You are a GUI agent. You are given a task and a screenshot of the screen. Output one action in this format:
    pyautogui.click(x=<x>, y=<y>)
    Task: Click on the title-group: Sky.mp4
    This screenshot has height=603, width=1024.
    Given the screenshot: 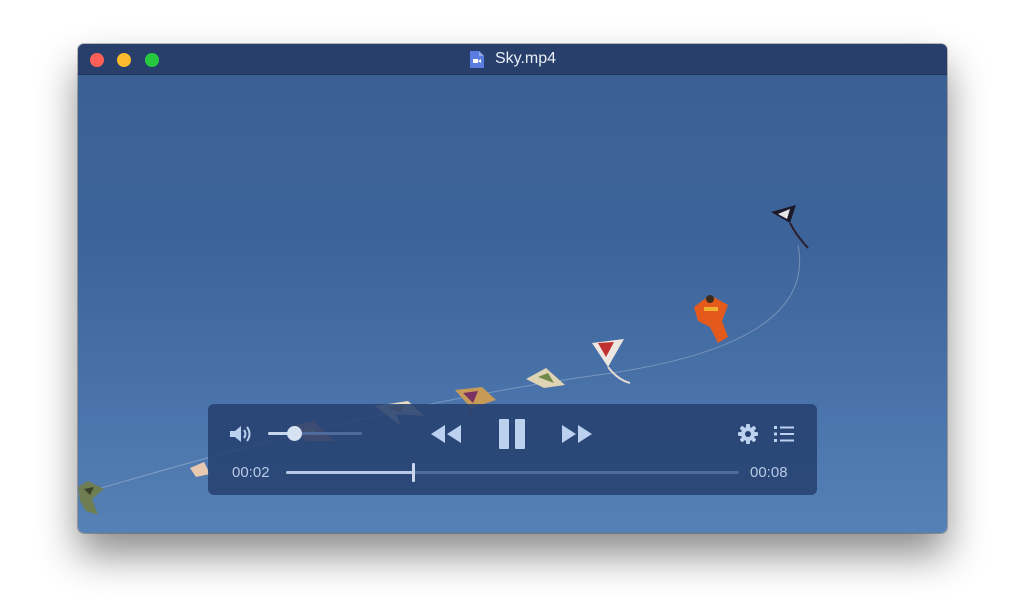 What is the action you would take?
    pyautogui.click(x=512, y=59)
    